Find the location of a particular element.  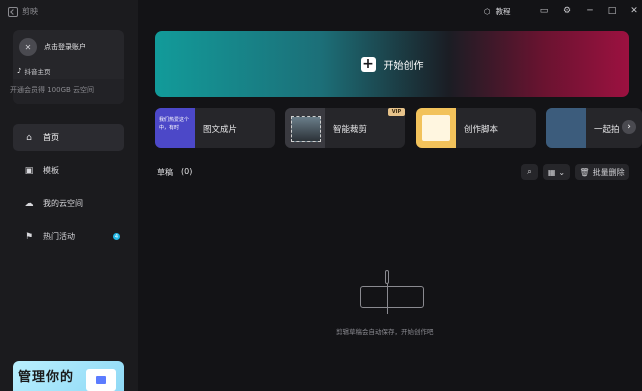

promo-illustration is located at coordinates (101, 380).